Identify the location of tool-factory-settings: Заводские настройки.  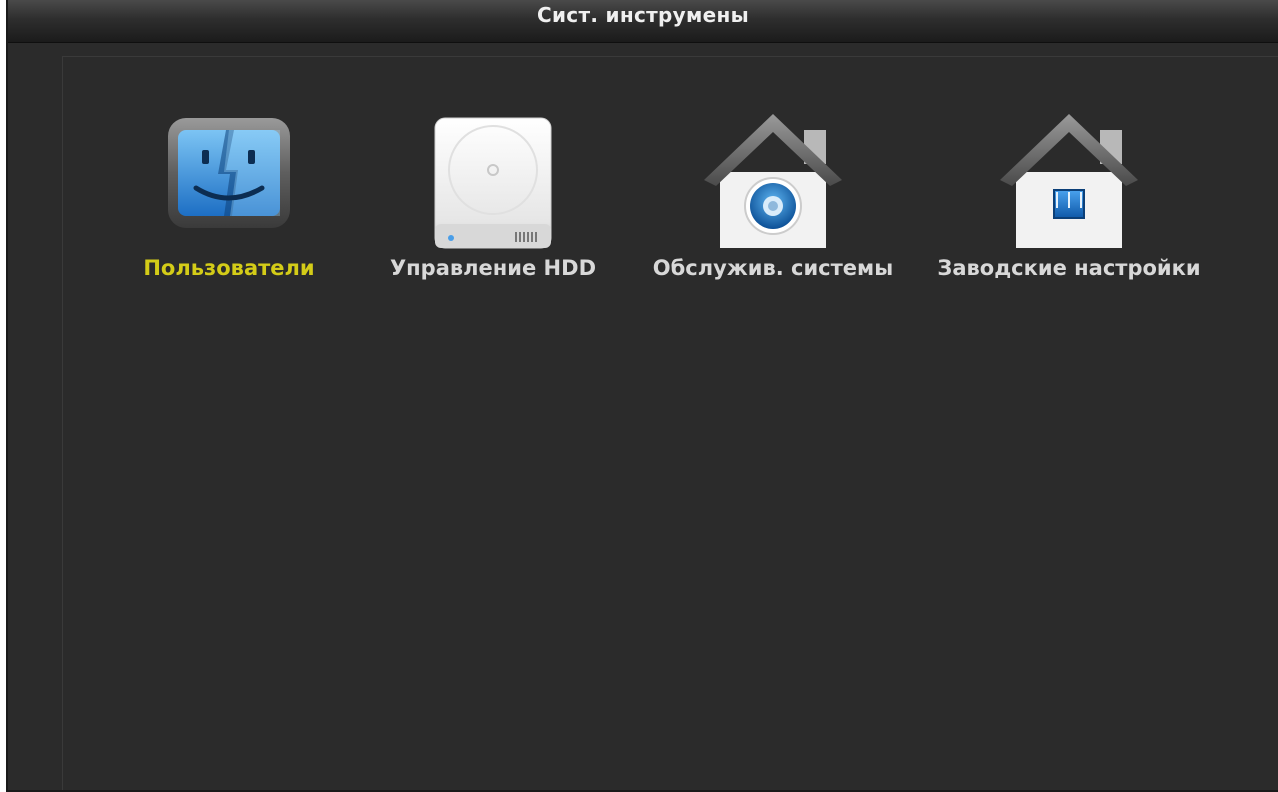
(1069, 168).